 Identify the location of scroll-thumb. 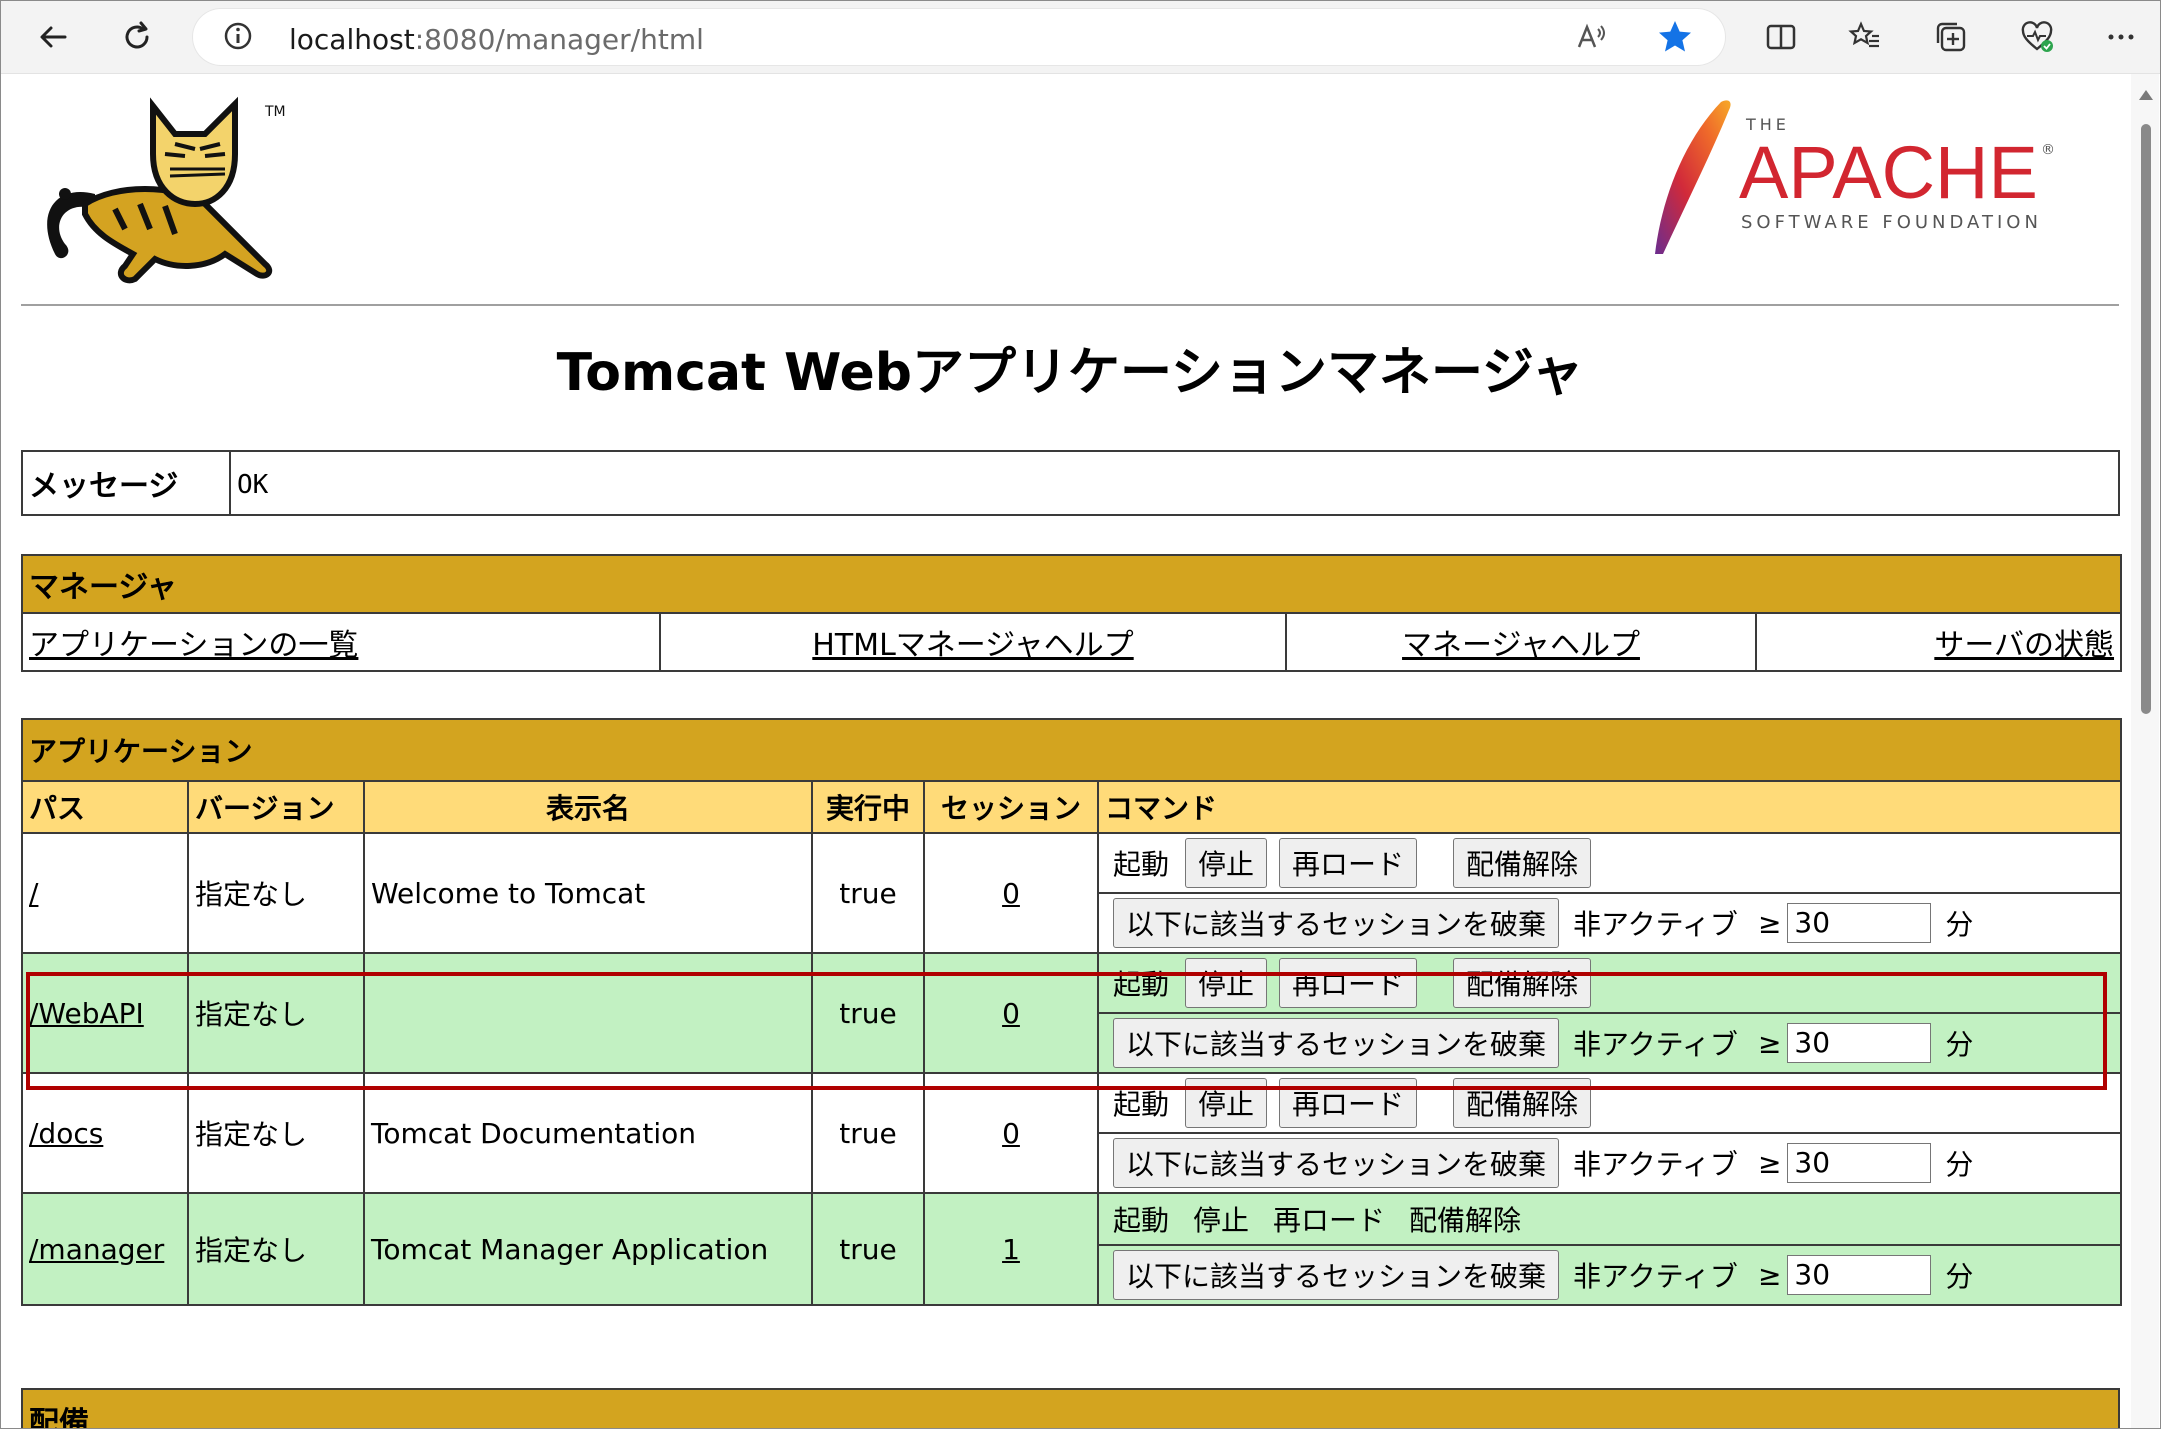
(2146, 419).